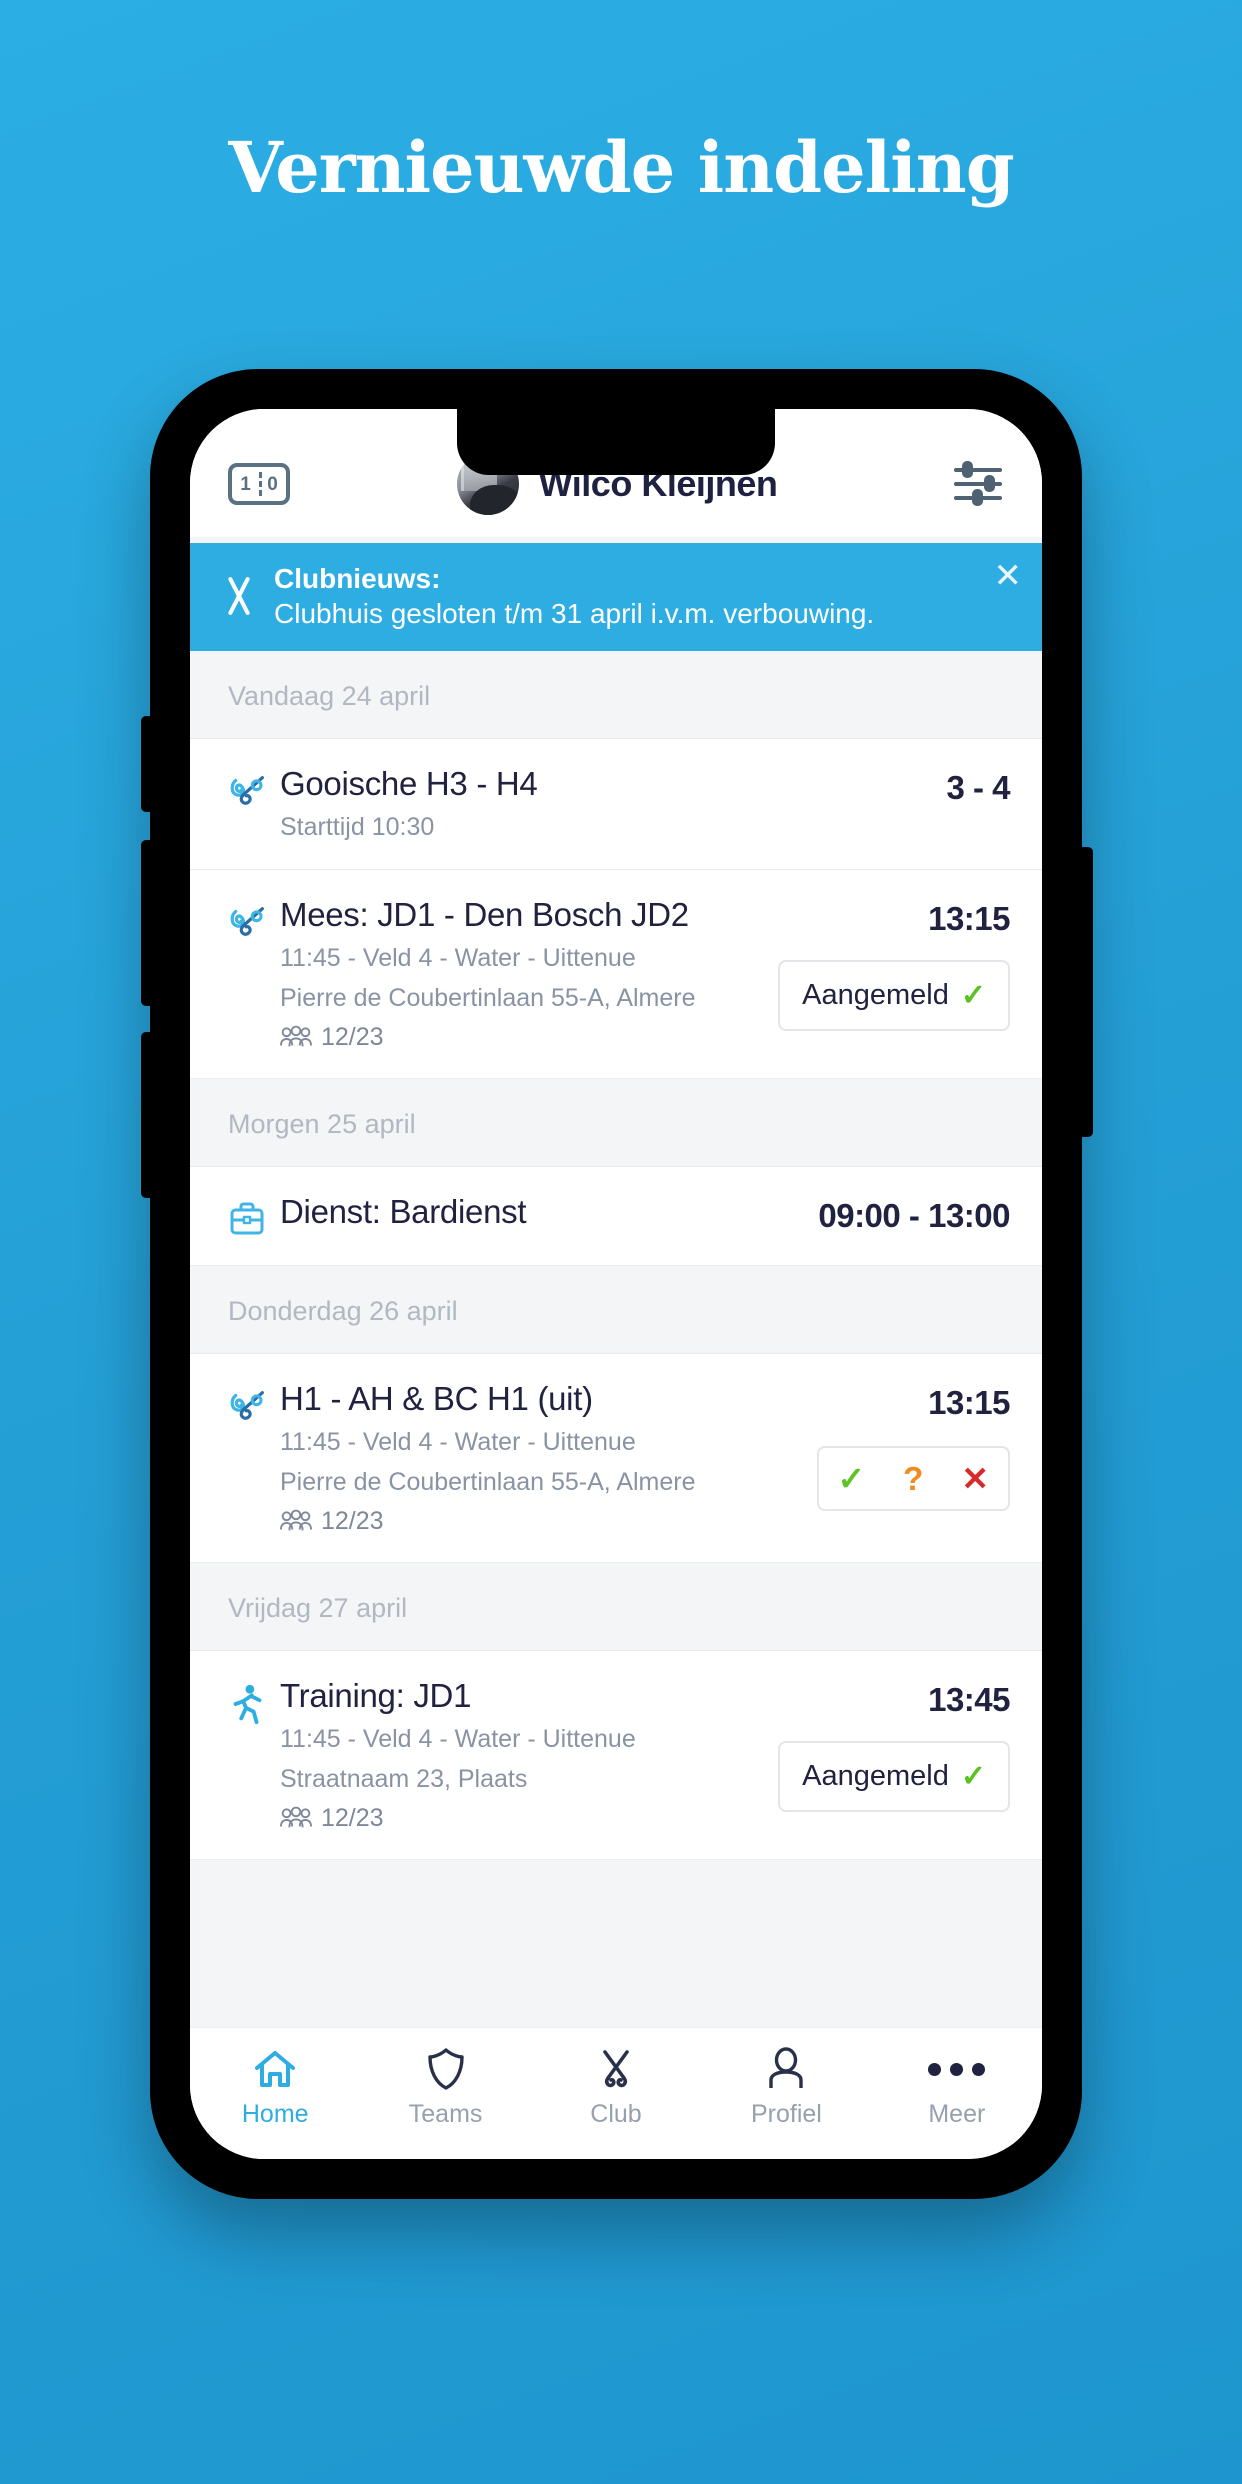  What do you see at coordinates (852, 1478) in the screenshot?
I see `available-yes-button: ✓` at bounding box center [852, 1478].